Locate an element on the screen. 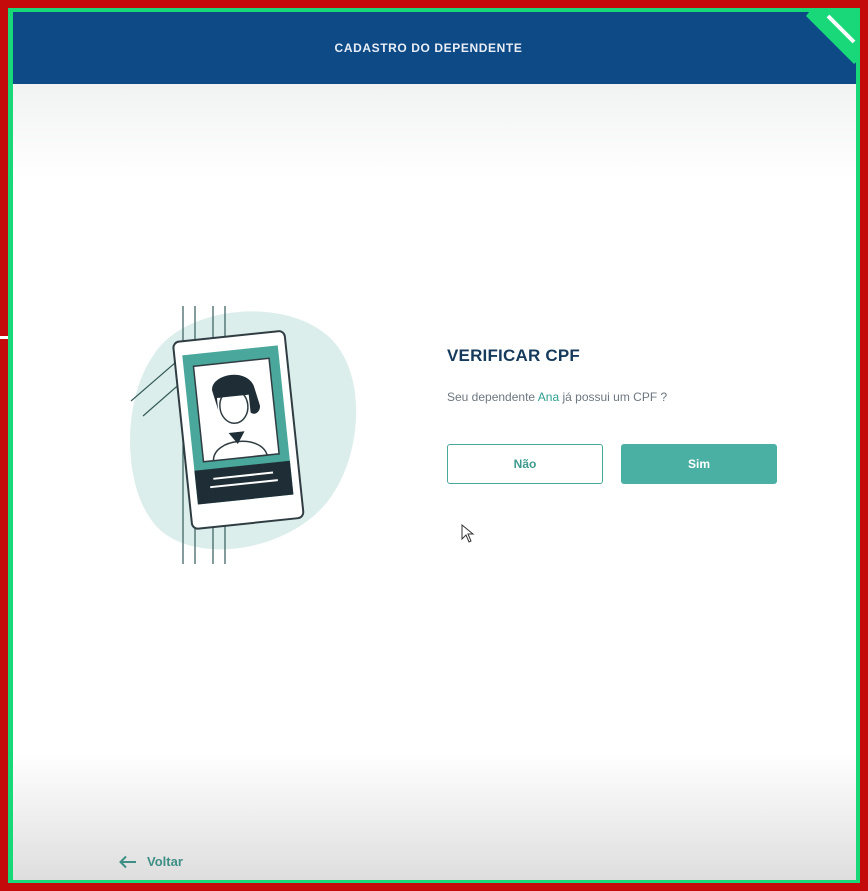 The height and width of the screenshot is (891, 868). header-bar: CADASTRO DO DEPENDENTE is located at coordinates (434, 48).